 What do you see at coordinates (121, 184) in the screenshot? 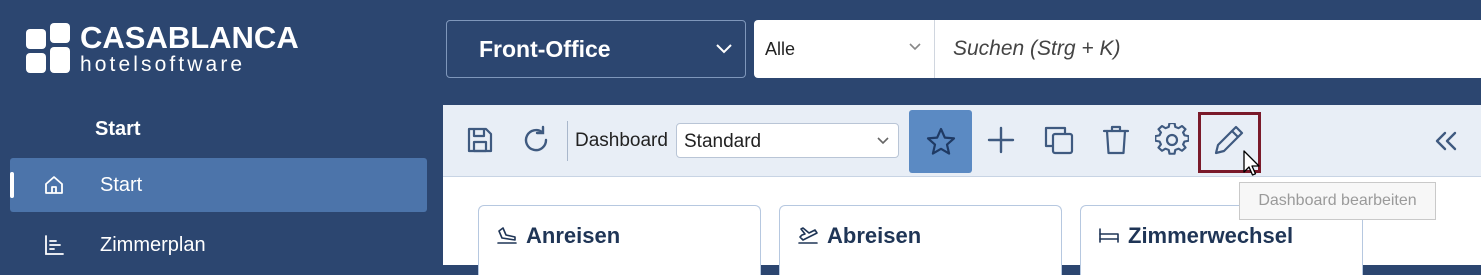
I see `sidebar-item-label: Start` at bounding box center [121, 184].